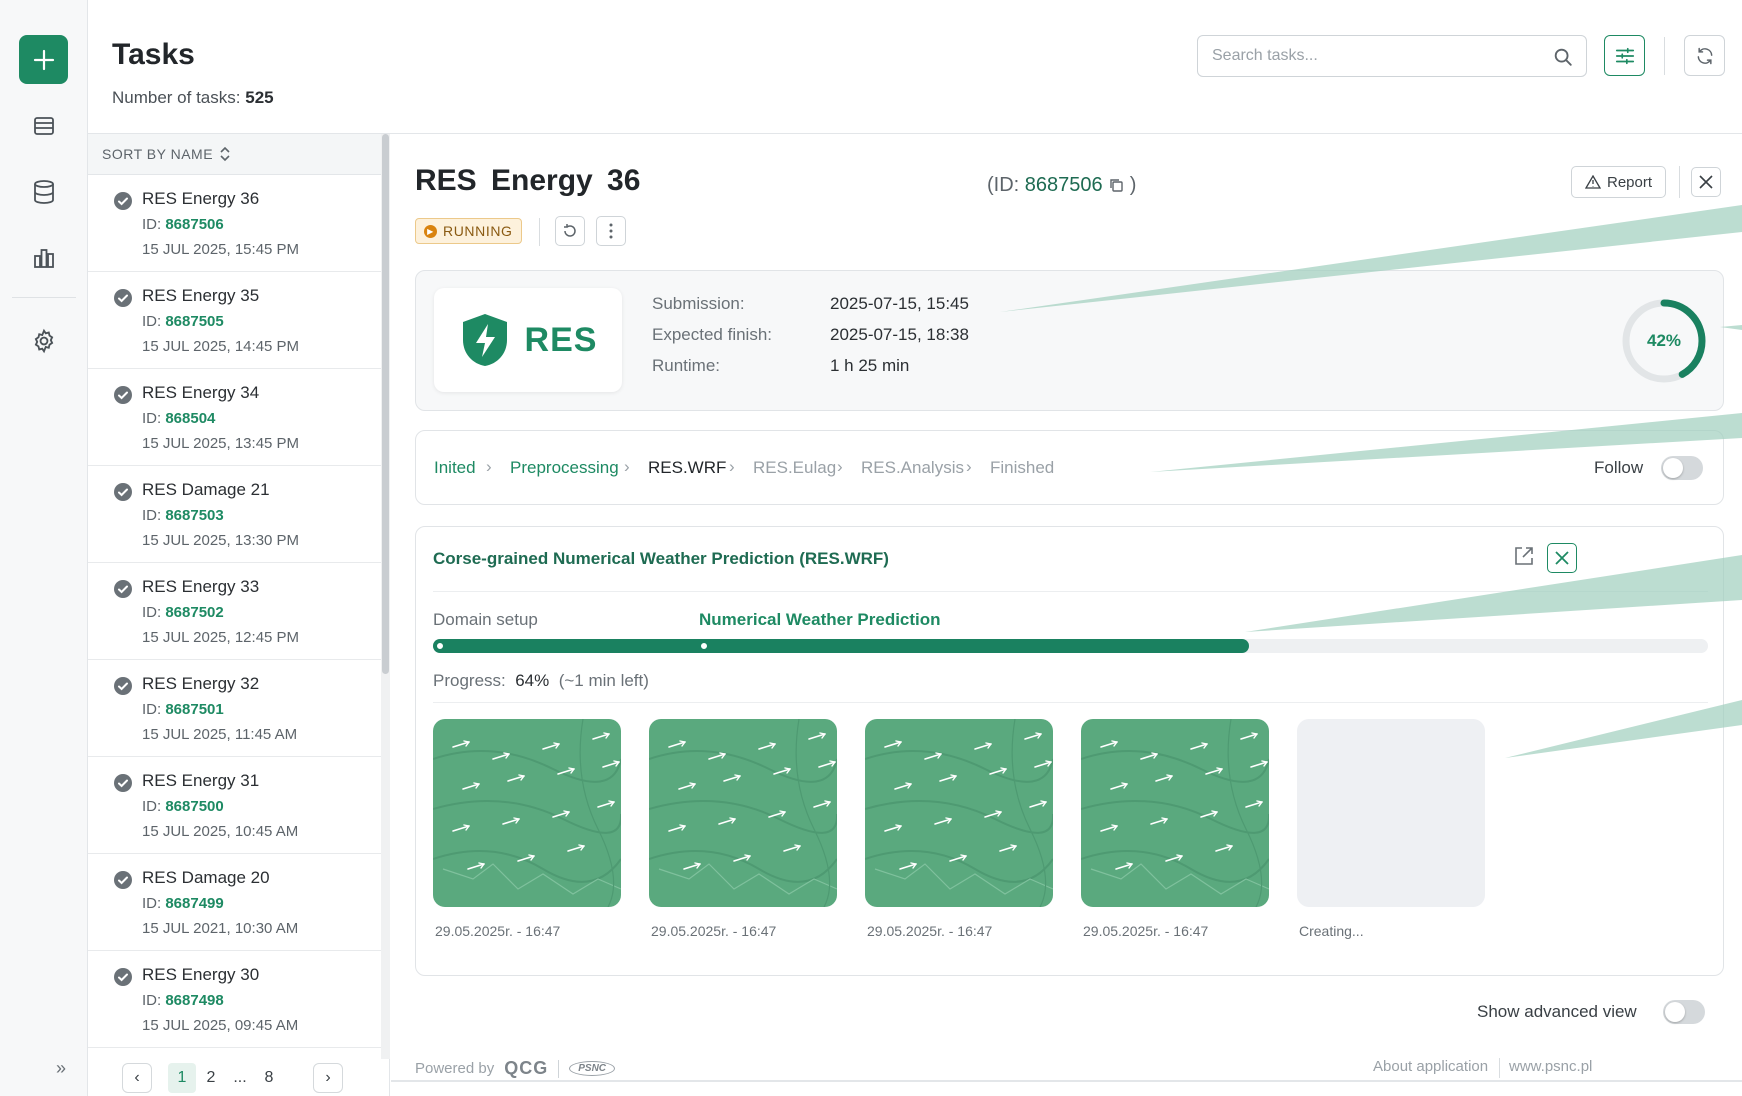  What do you see at coordinates (484, 340) in the screenshot?
I see `shield-bolt-icon` at bounding box center [484, 340].